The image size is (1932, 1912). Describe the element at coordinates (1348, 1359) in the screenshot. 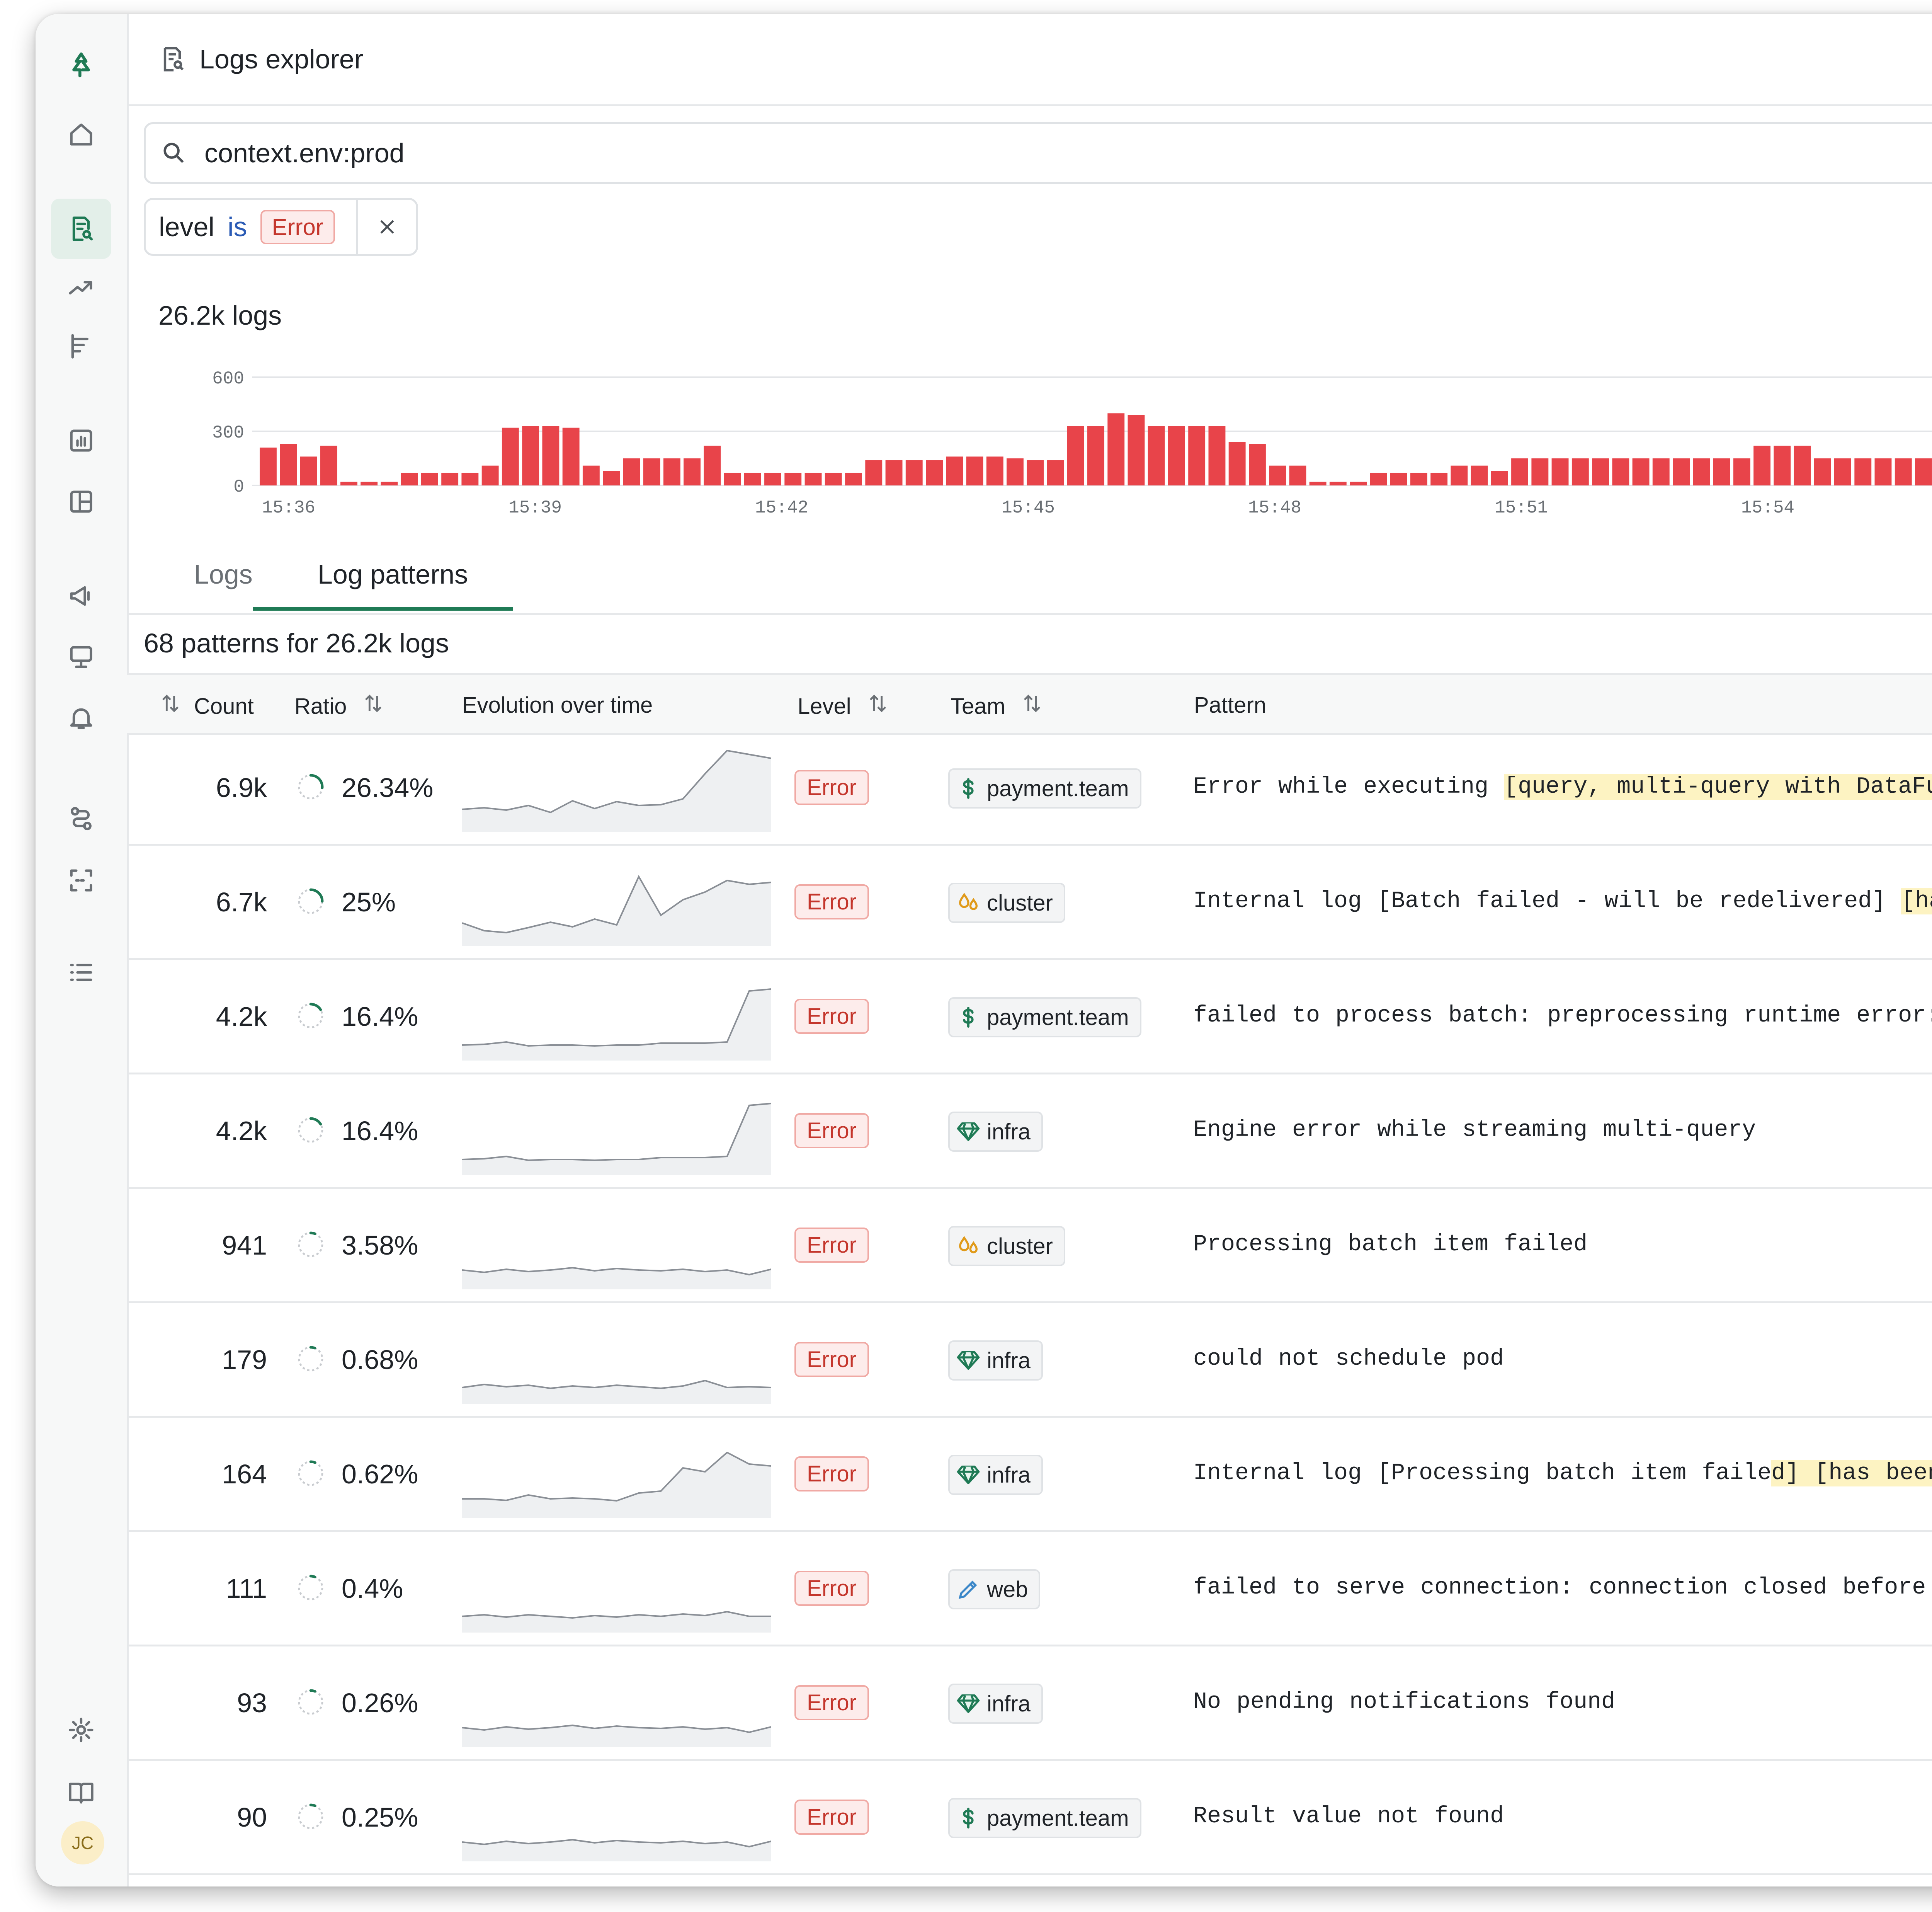

I see `pattern-text: could not schedule pod` at that location.